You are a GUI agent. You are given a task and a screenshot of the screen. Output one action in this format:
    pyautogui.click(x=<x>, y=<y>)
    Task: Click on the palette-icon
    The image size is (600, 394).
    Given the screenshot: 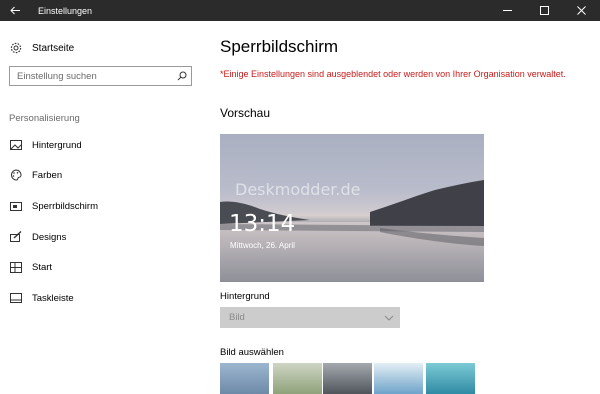 What is the action you would take?
    pyautogui.click(x=16, y=175)
    